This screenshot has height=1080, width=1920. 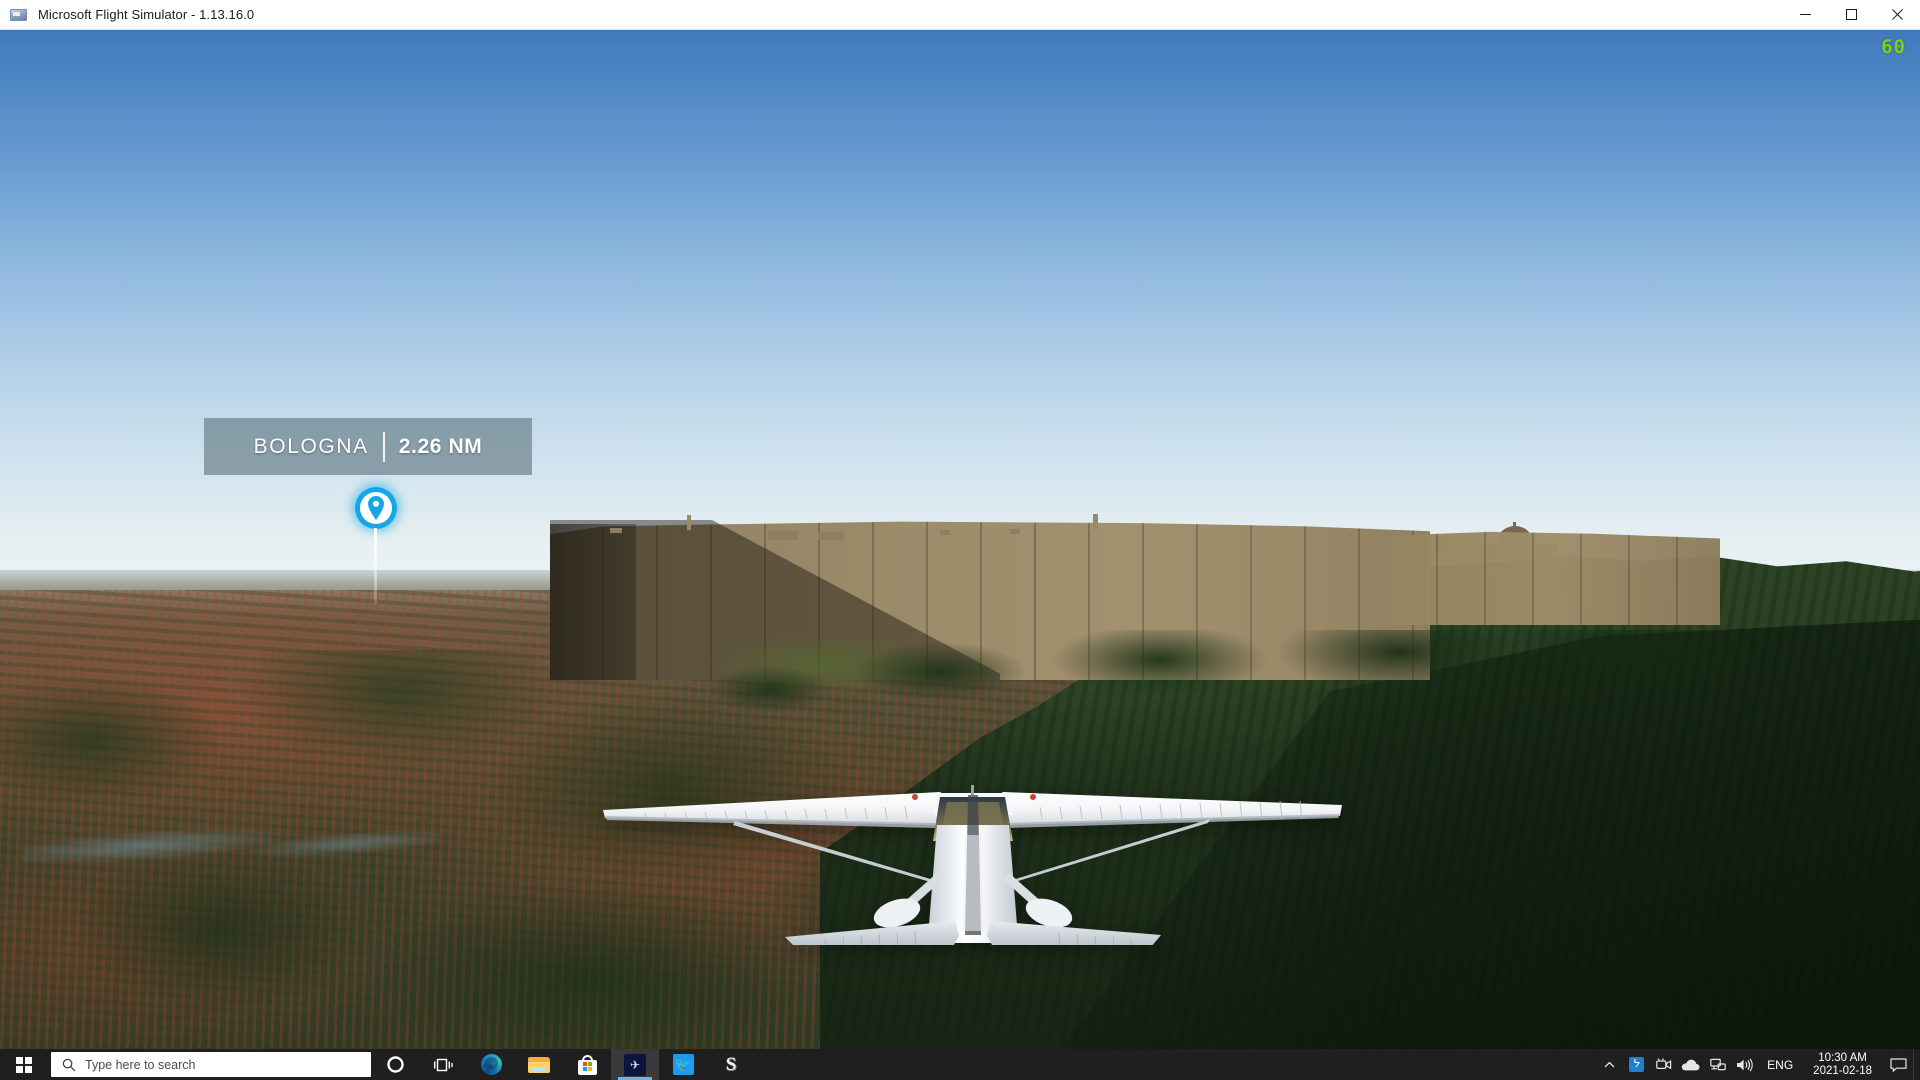 I want to click on volume-glyph, so click(x=1745, y=1064).